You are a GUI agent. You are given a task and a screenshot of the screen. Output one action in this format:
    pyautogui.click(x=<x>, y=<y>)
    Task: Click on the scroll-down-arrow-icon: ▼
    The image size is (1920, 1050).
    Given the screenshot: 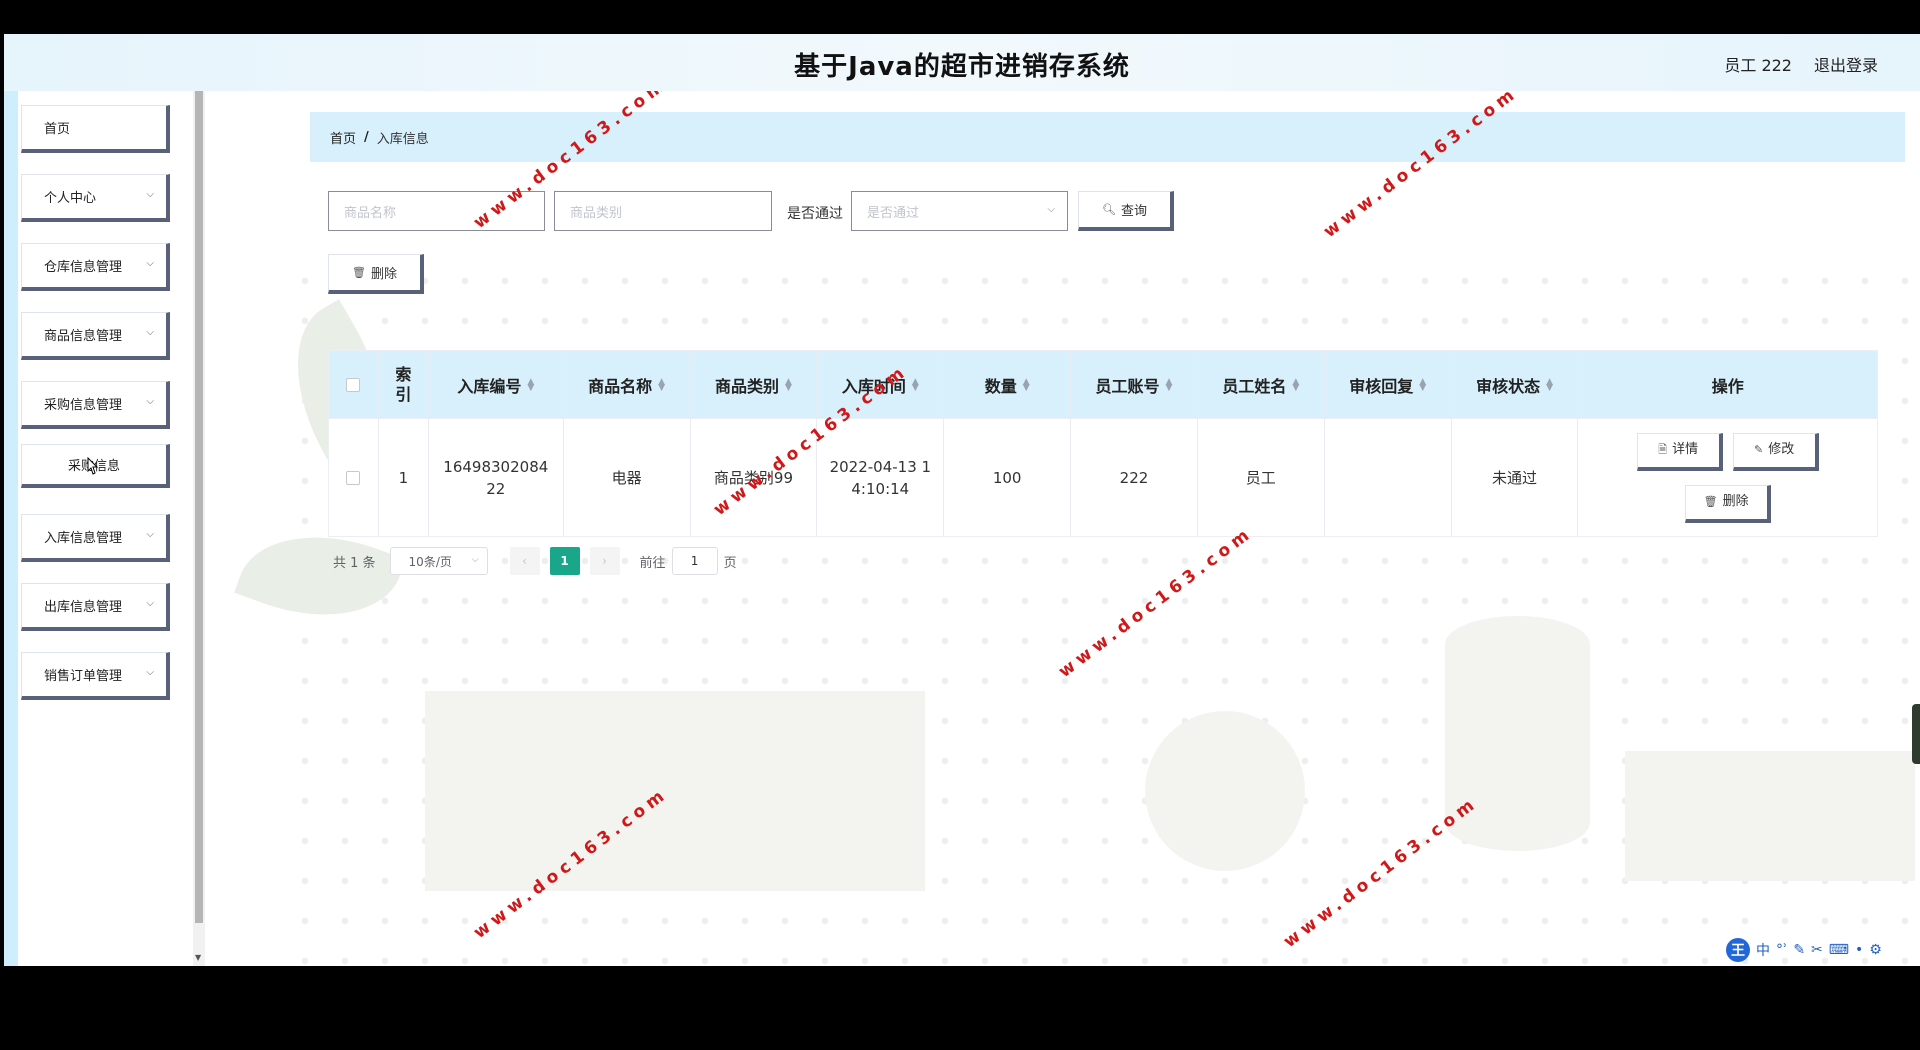 What is the action you would take?
    pyautogui.click(x=198, y=957)
    